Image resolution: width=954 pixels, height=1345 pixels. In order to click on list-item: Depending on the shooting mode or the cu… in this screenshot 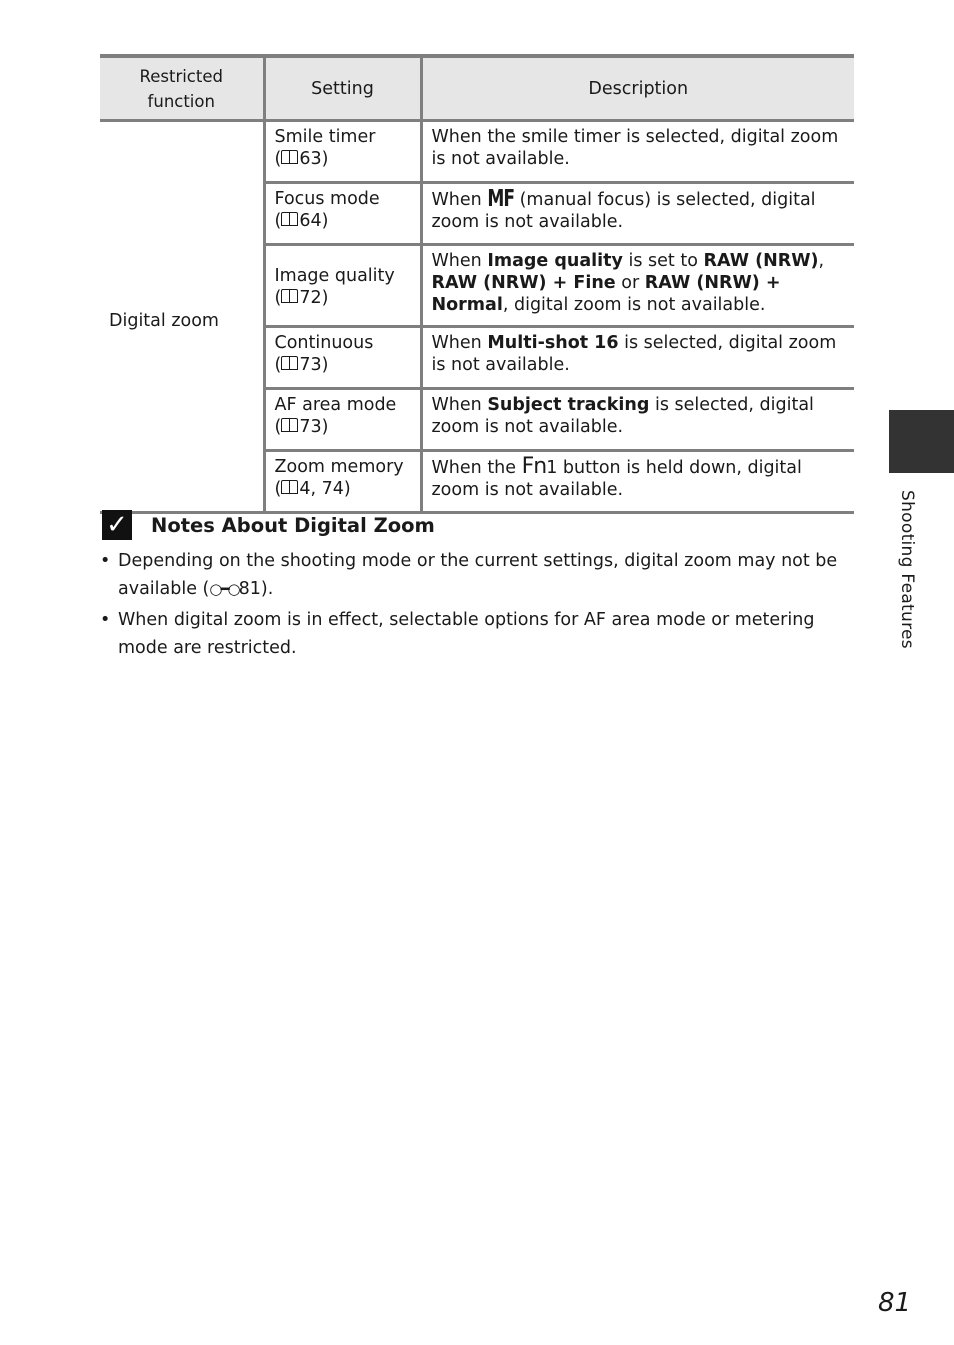, I will do `click(480, 575)`.